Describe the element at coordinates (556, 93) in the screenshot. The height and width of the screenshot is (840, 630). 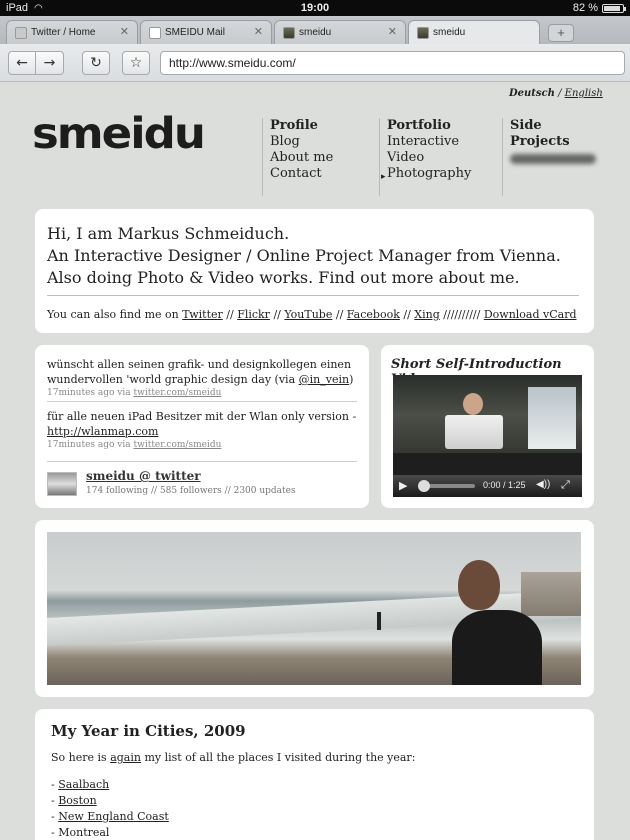
I see `language-switcher: Deutsch / English` at that location.